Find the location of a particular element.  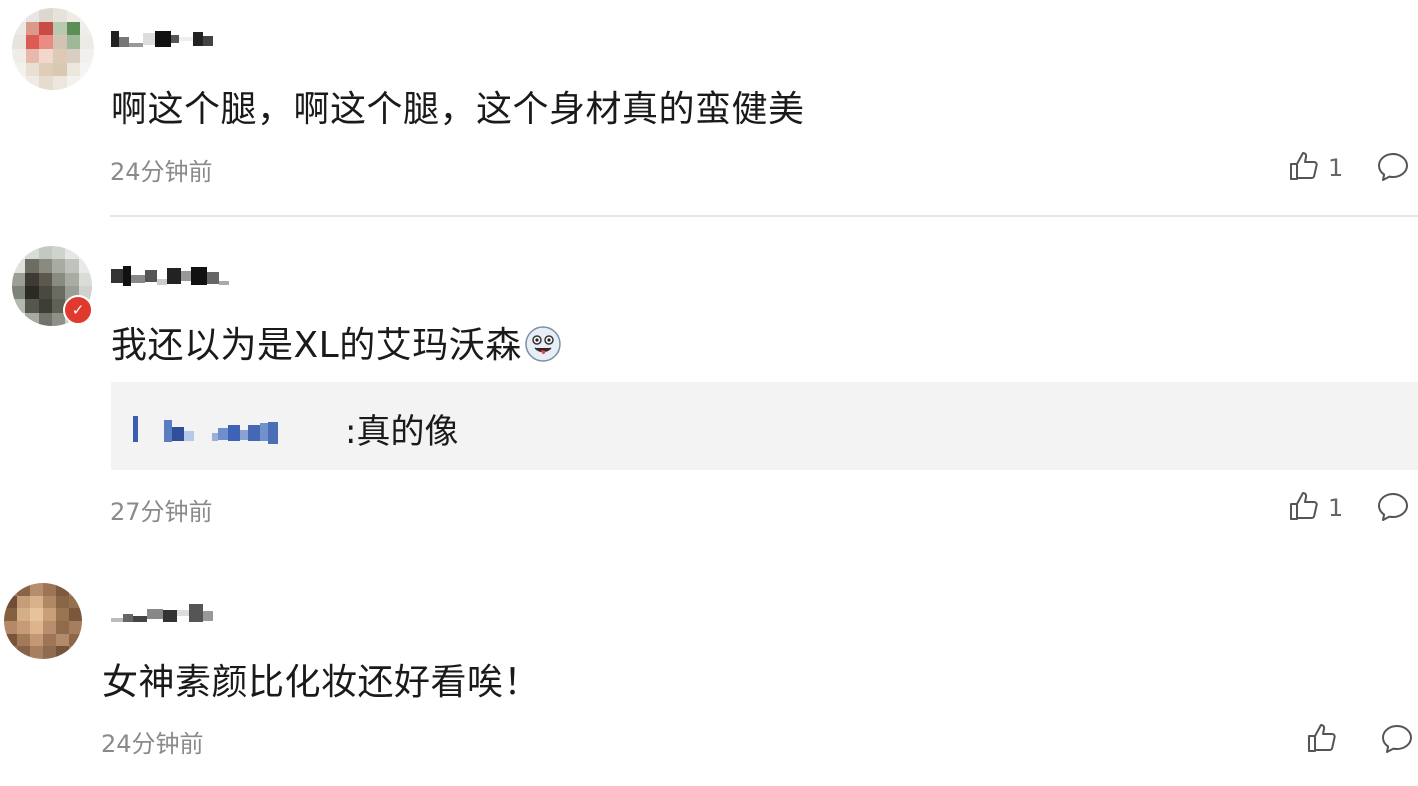

verified-badge-icon: ✓ is located at coordinates (78, 310).